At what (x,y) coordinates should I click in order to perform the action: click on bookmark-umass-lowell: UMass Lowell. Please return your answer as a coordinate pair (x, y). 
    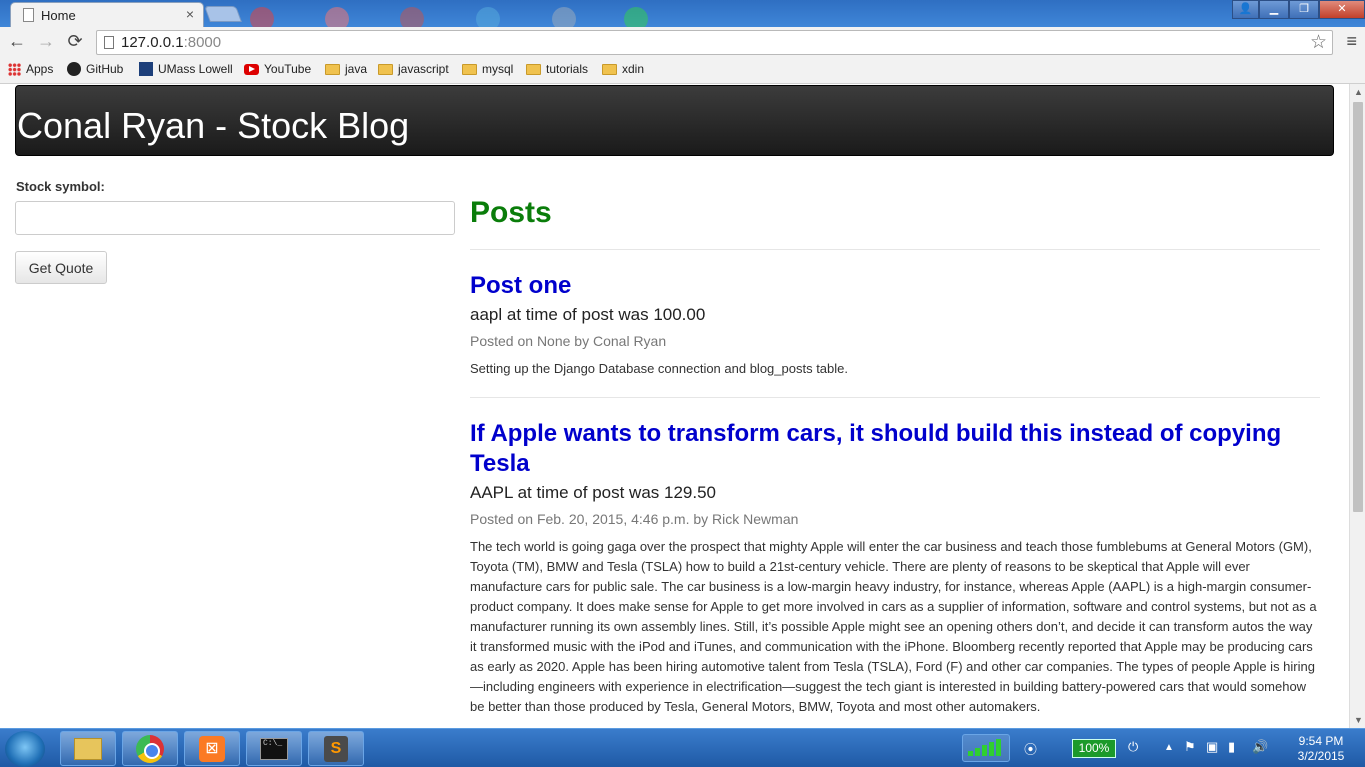
    Looking at the image, I should click on (186, 69).